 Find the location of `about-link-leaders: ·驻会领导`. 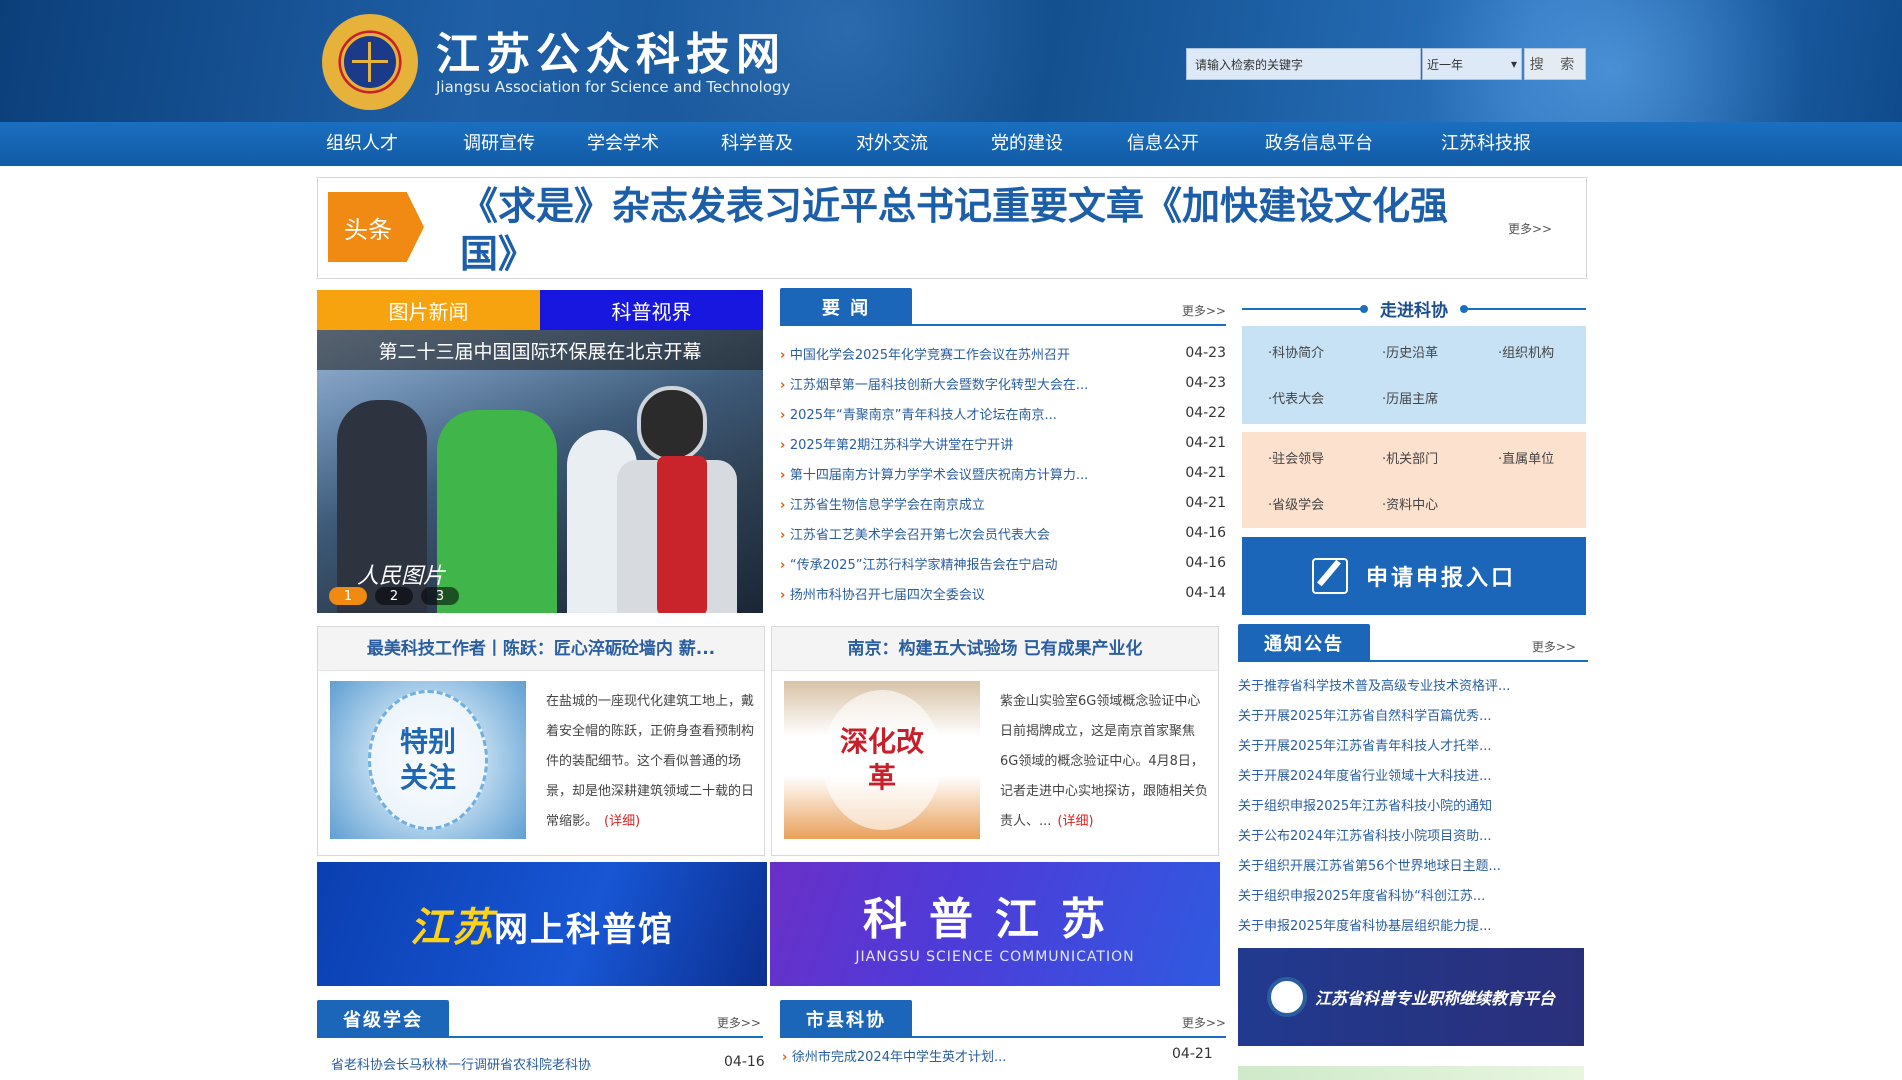

about-link-leaders: ·驻会领导 is located at coordinates (1296, 457).